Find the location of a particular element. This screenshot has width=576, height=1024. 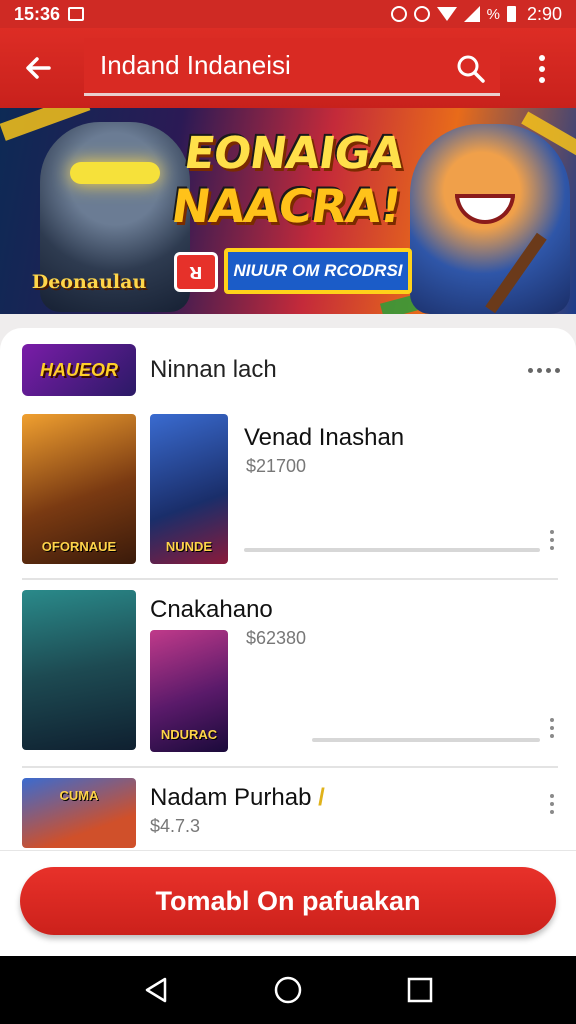

nav-home-icon is located at coordinates (288, 990).